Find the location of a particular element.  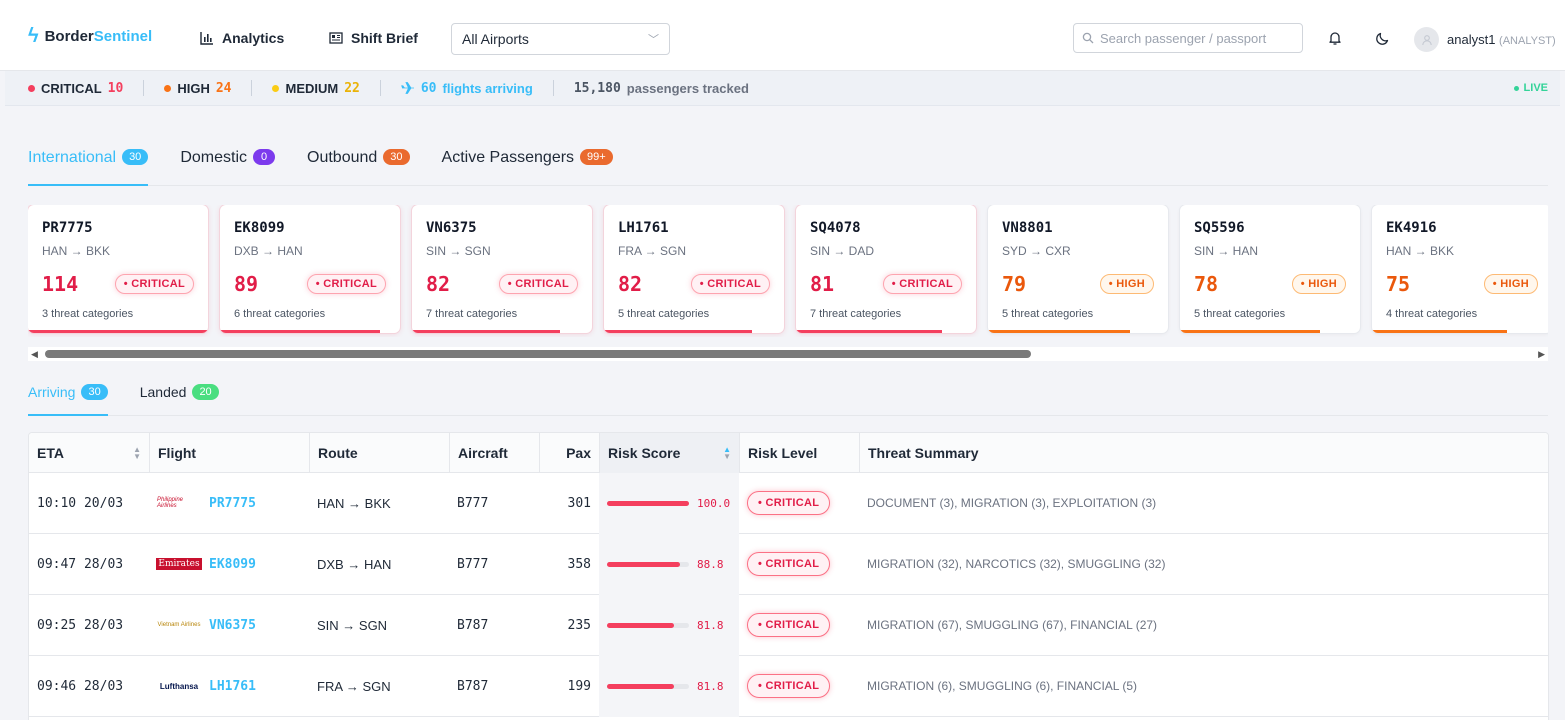

card-score: 114 is located at coordinates (60, 284).